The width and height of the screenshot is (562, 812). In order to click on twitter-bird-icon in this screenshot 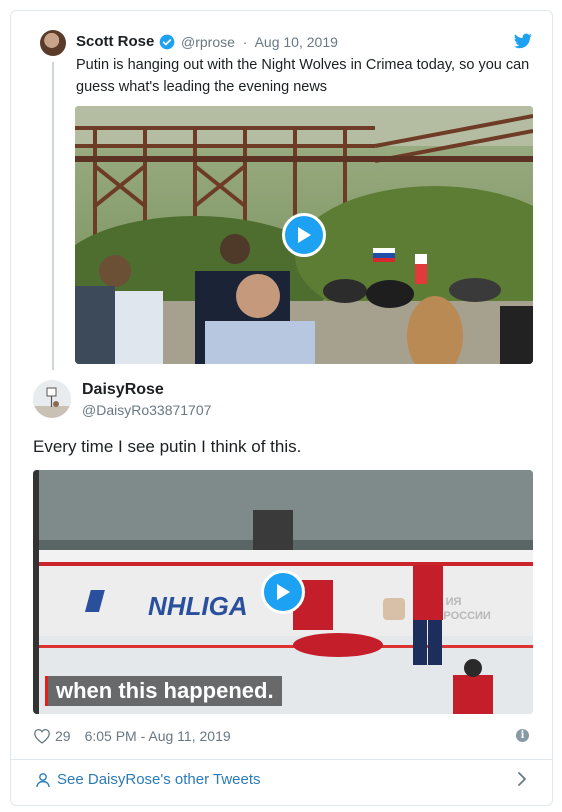, I will do `click(523, 41)`.